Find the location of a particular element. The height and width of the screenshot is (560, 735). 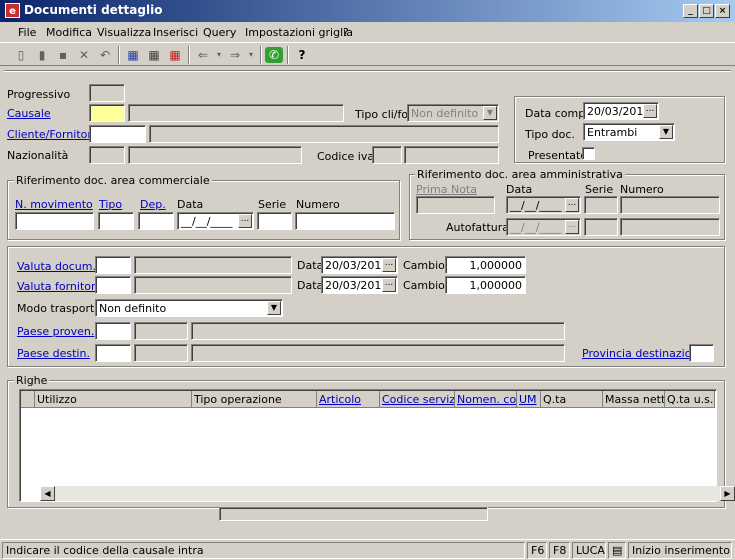

scroll-right-icon: ▶ is located at coordinates (727, 493).